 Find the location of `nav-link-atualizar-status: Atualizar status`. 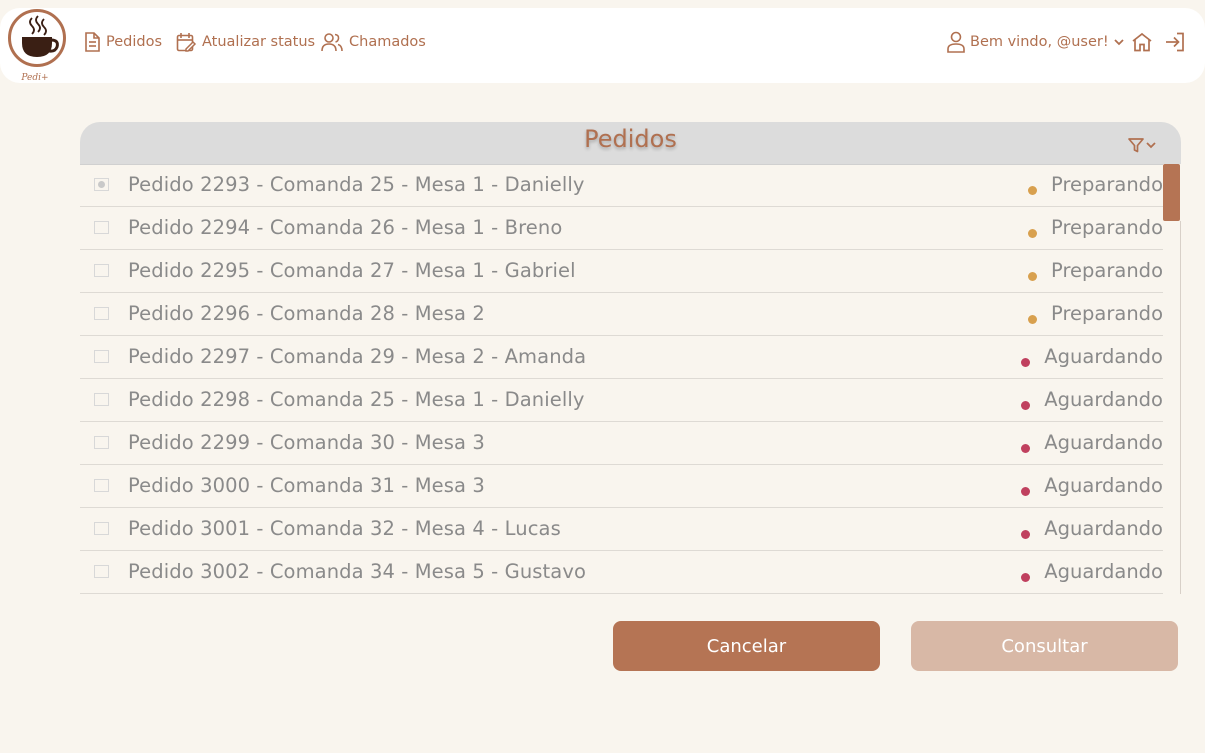

nav-link-atualizar-status: Atualizar status is located at coordinates (245, 42).